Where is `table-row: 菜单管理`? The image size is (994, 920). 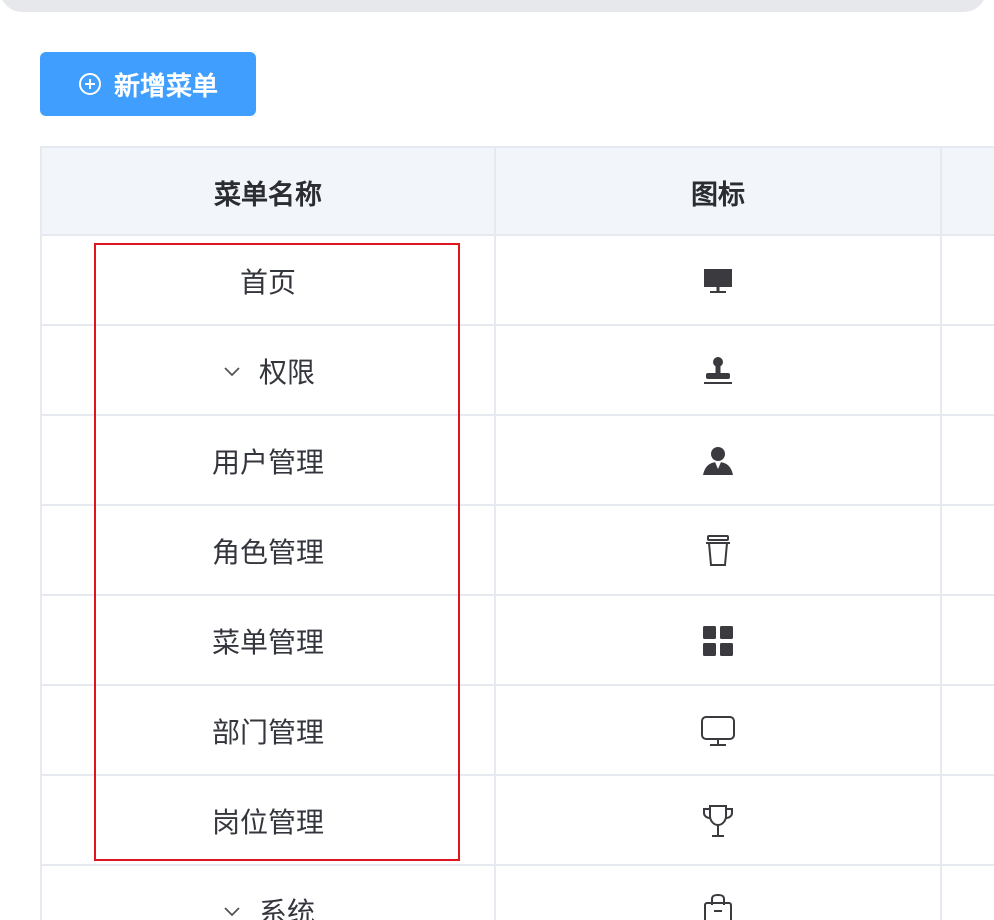
table-row: 菜单管理 is located at coordinates (517, 641).